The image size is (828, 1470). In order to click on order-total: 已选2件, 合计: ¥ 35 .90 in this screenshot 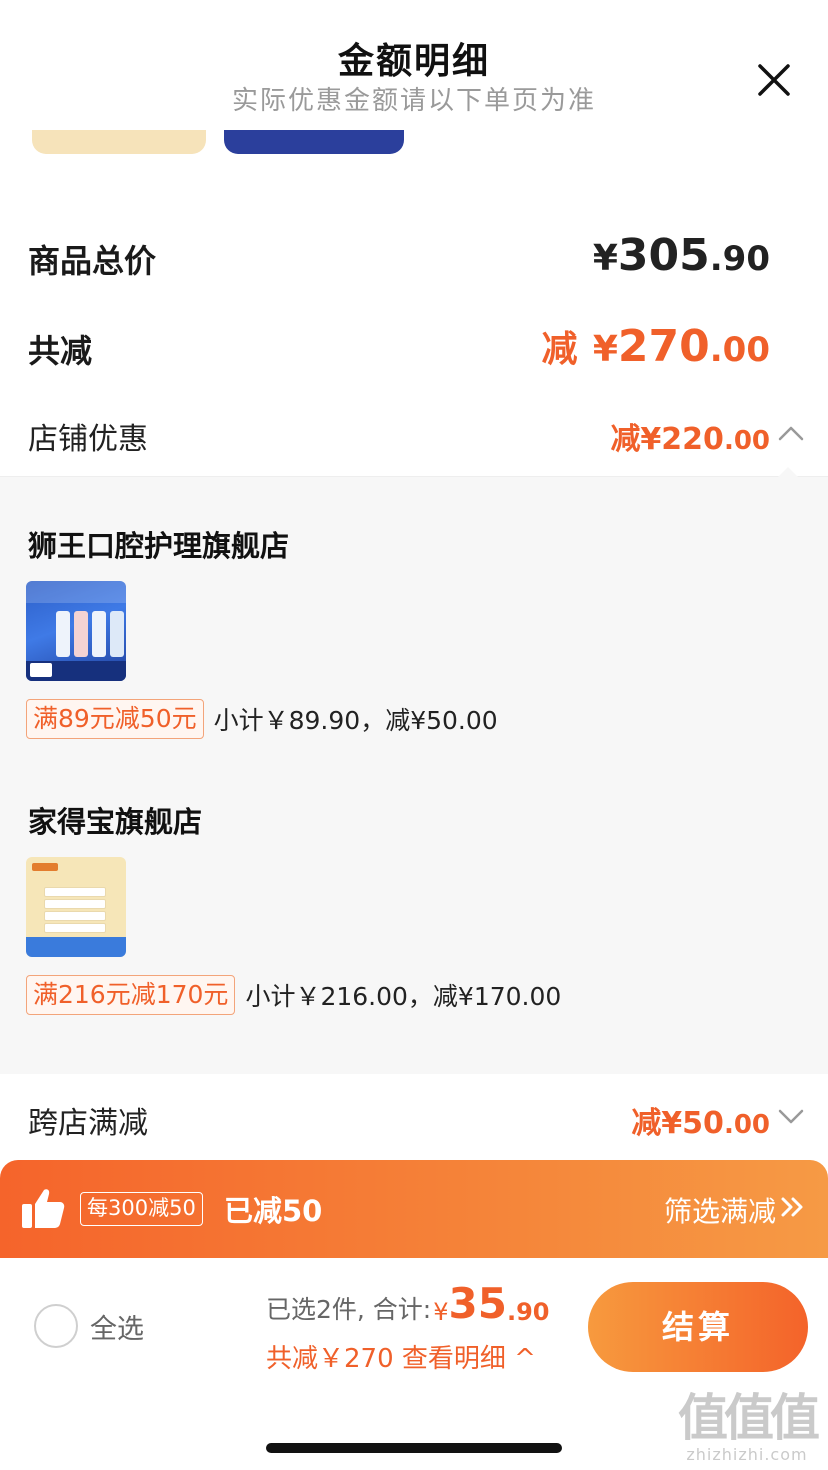, I will do `click(421, 1302)`.